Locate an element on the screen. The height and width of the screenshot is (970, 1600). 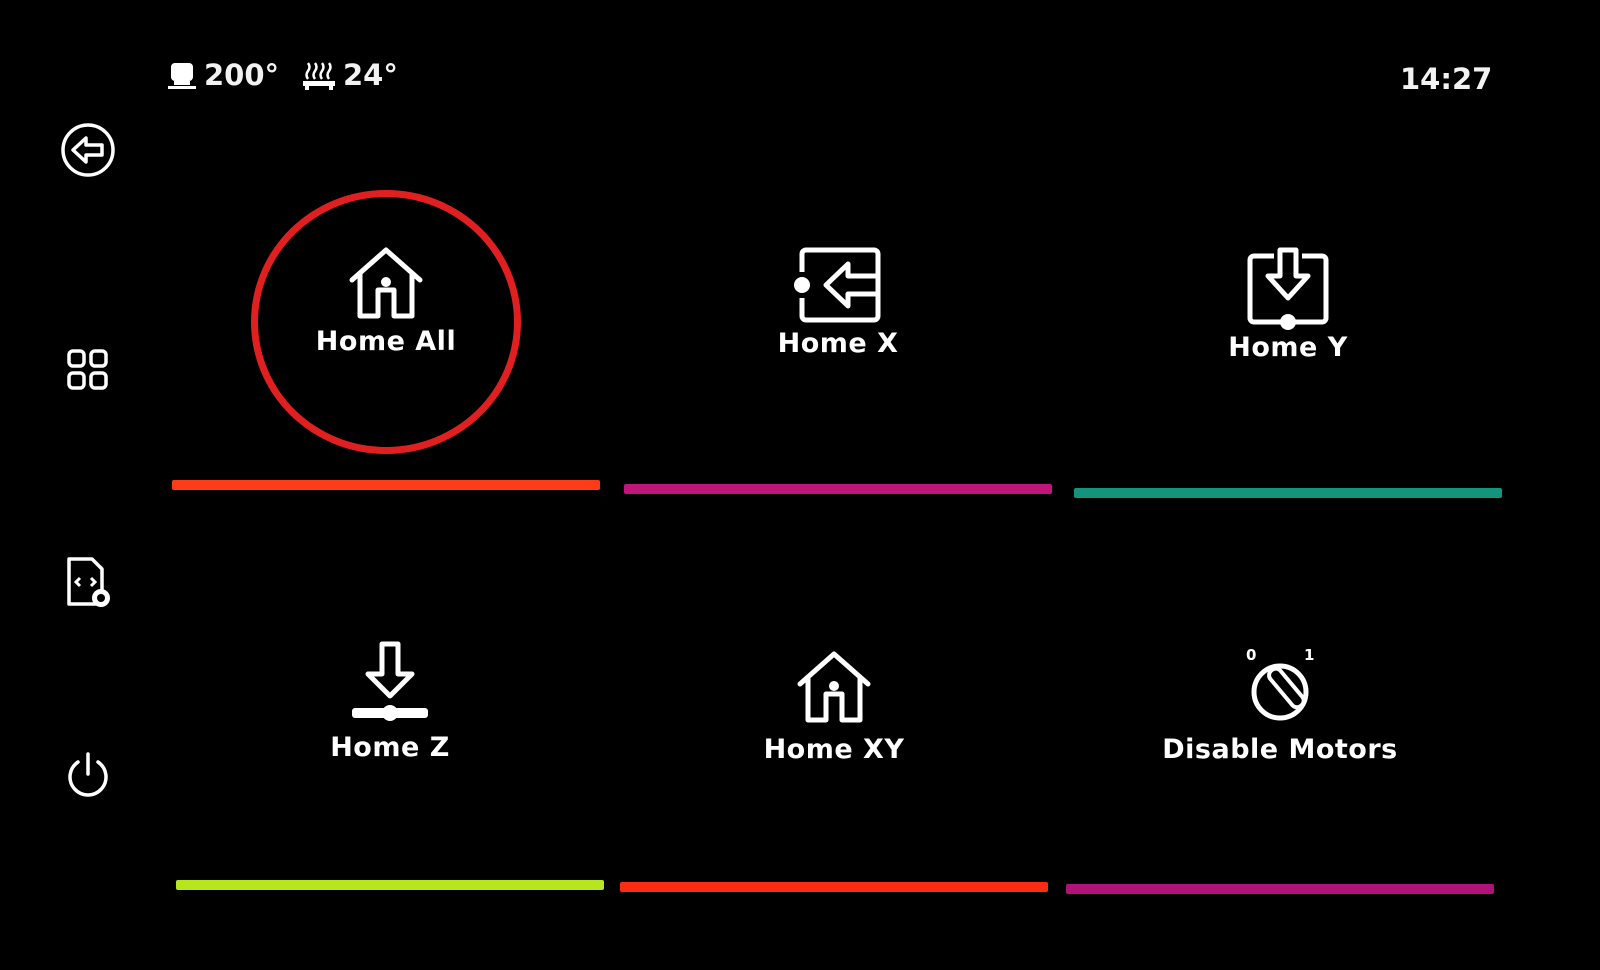
back-arrow-icon is located at coordinates (88, 150).